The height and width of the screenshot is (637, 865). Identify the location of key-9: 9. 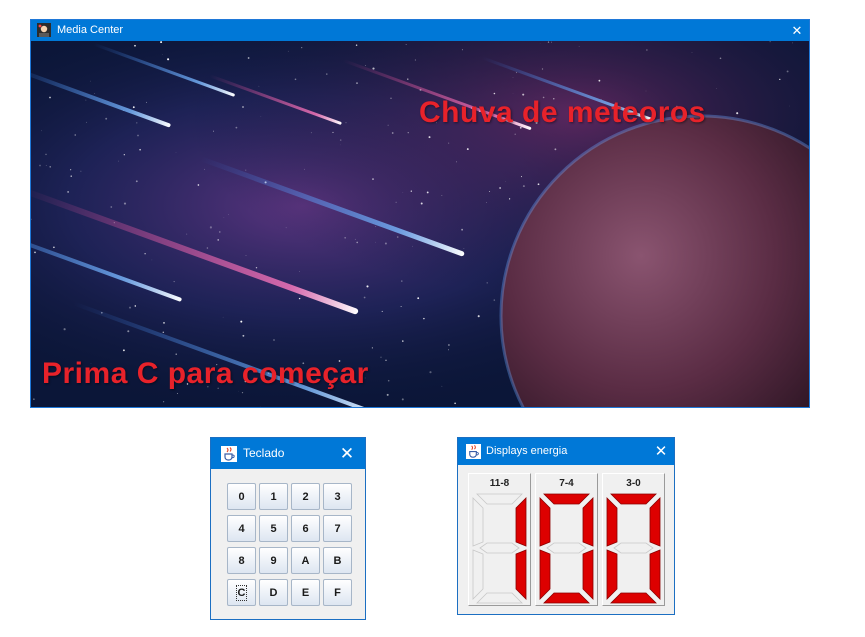
(273, 560).